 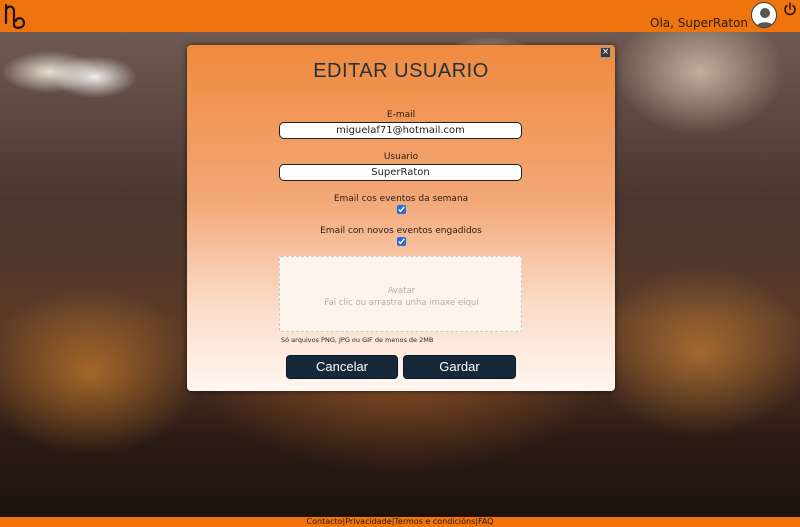 What do you see at coordinates (699, 23) in the screenshot?
I see `user-greeting: Ola, SuperRaton` at bounding box center [699, 23].